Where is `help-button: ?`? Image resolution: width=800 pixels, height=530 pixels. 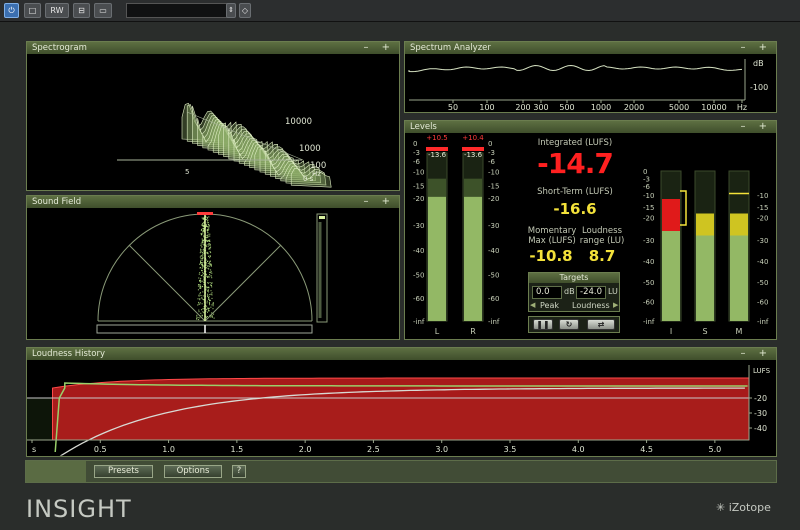
help-button: ? is located at coordinates (239, 471).